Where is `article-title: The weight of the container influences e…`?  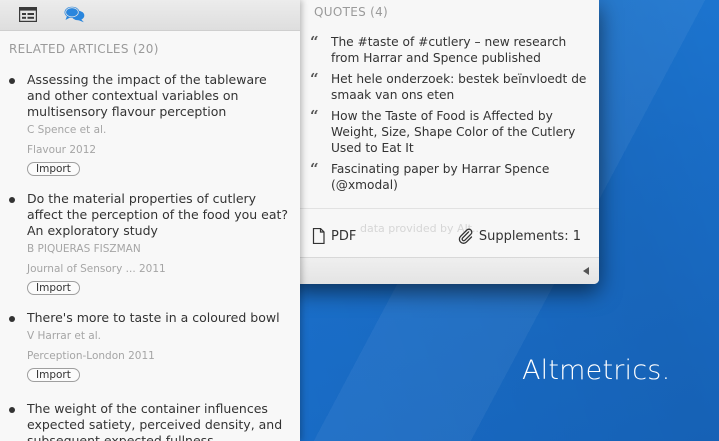 article-title: The weight of the container influences e… is located at coordinates (160, 421).